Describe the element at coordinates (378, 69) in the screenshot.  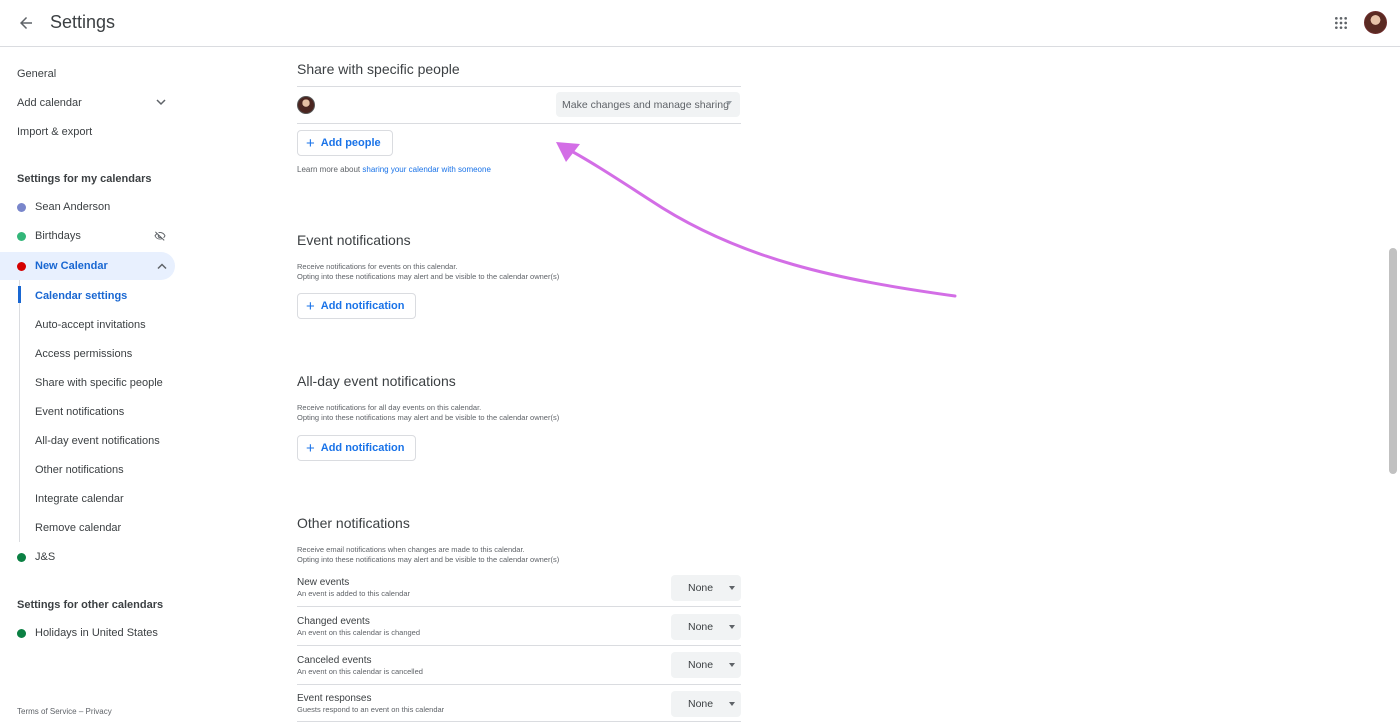
I see `share-heading: Share with specific people` at that location.